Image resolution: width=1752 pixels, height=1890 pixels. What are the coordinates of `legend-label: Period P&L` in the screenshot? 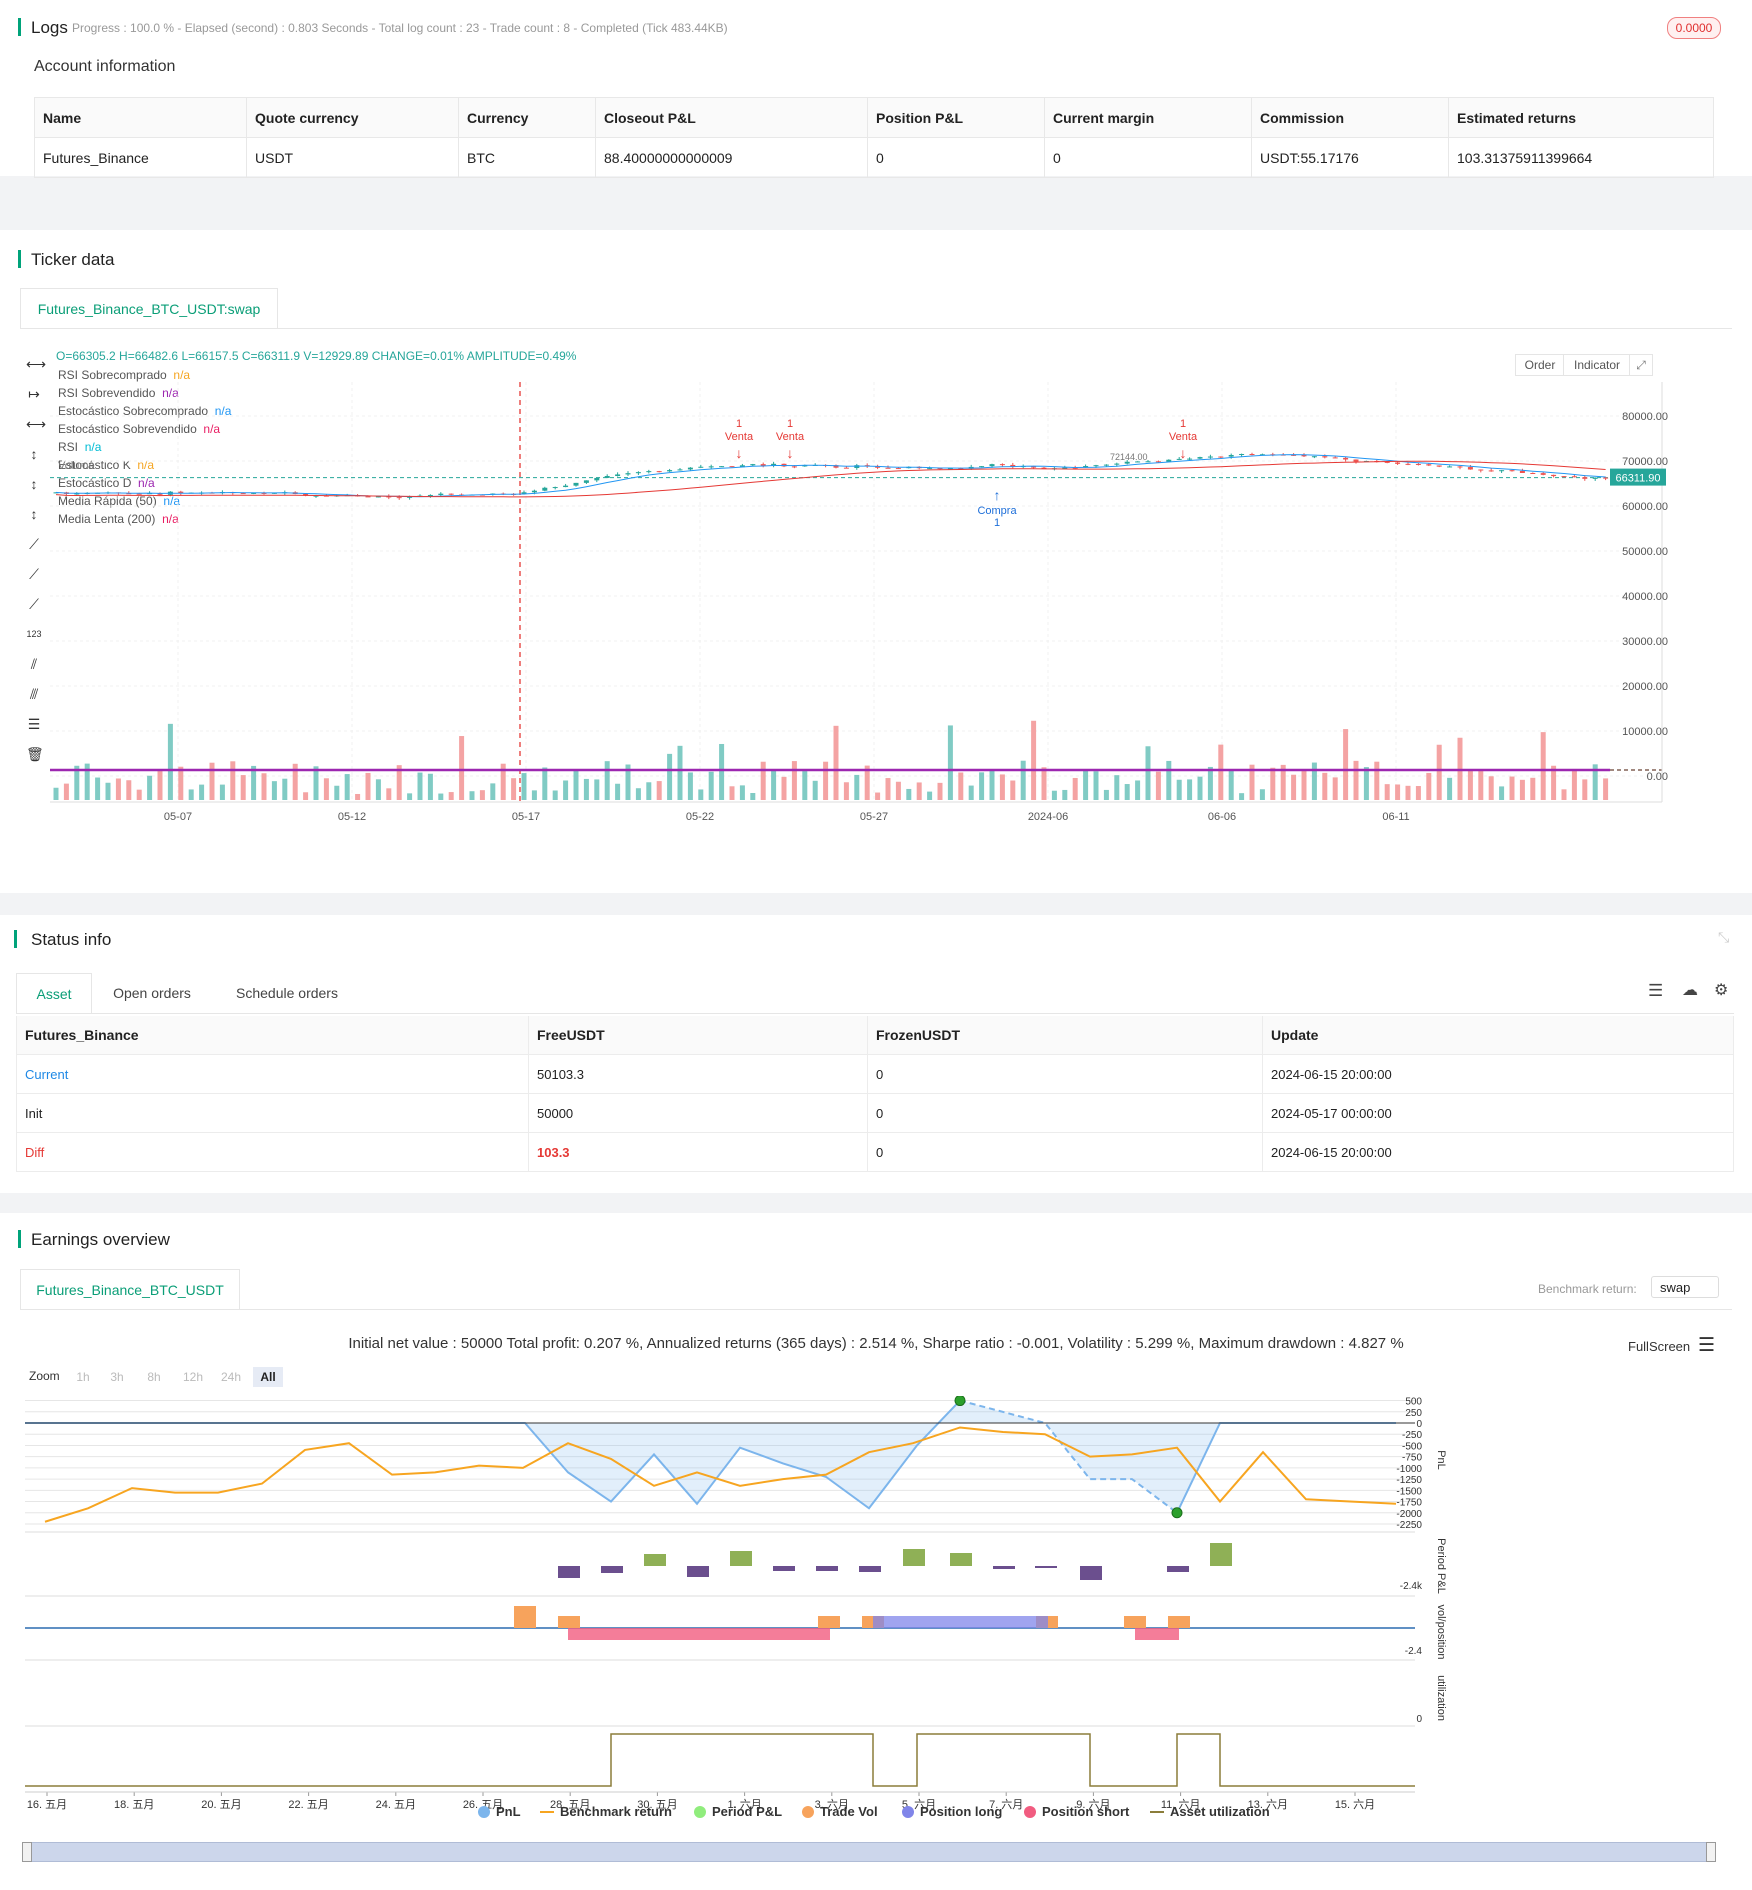 It's located at (747, 1811).